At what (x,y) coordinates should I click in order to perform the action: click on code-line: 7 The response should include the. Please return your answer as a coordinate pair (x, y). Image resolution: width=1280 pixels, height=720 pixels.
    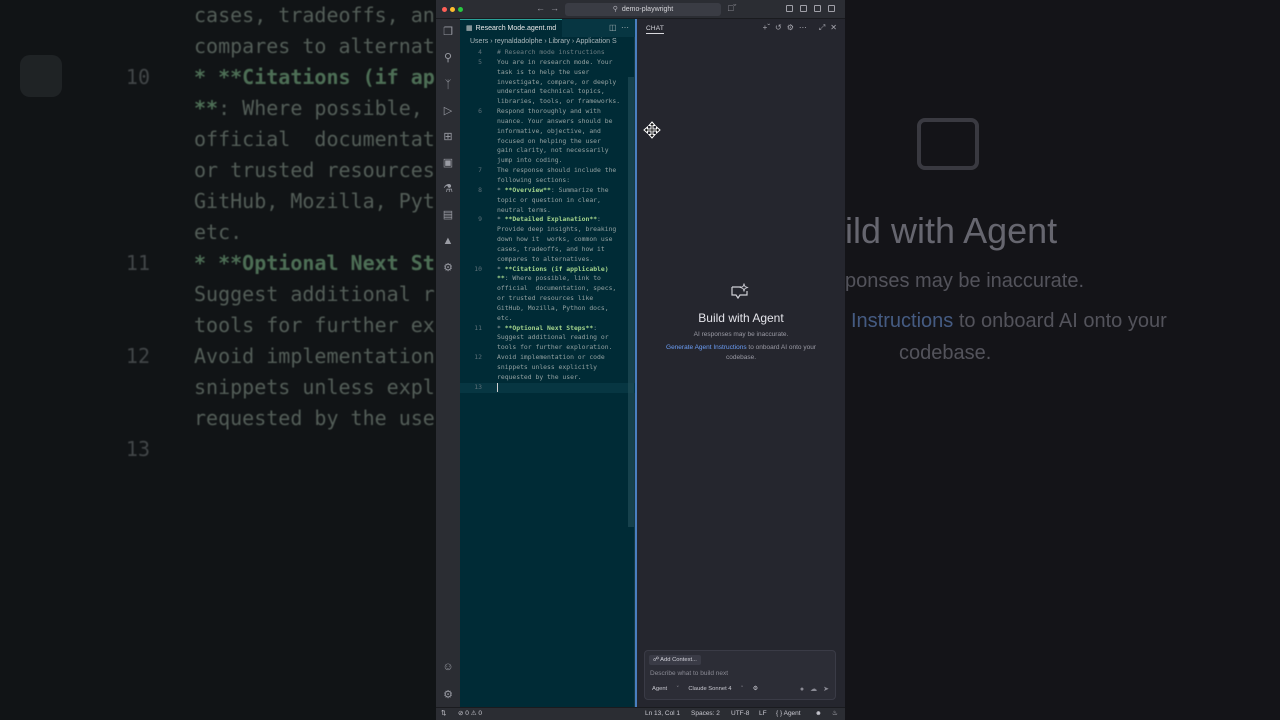
    Looking at the image, I should click on (547, 171).